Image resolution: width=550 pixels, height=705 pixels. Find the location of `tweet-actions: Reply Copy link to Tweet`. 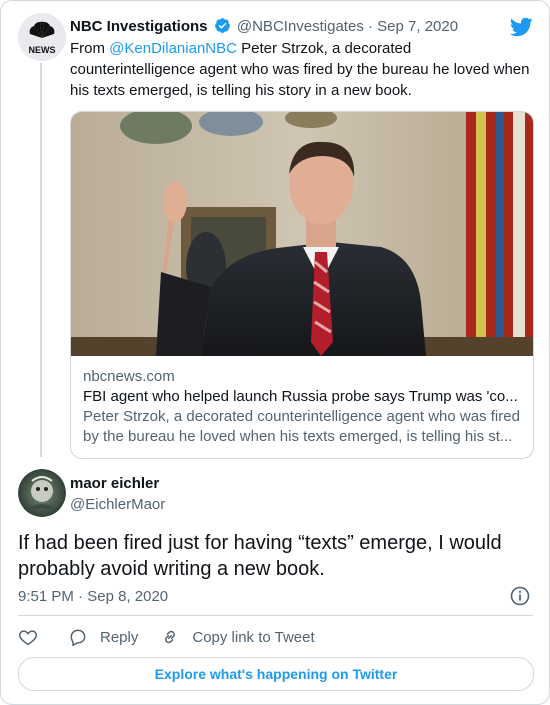

tweet-actions: Reply Copy link to Tweet is located at coordinates (177, 637).